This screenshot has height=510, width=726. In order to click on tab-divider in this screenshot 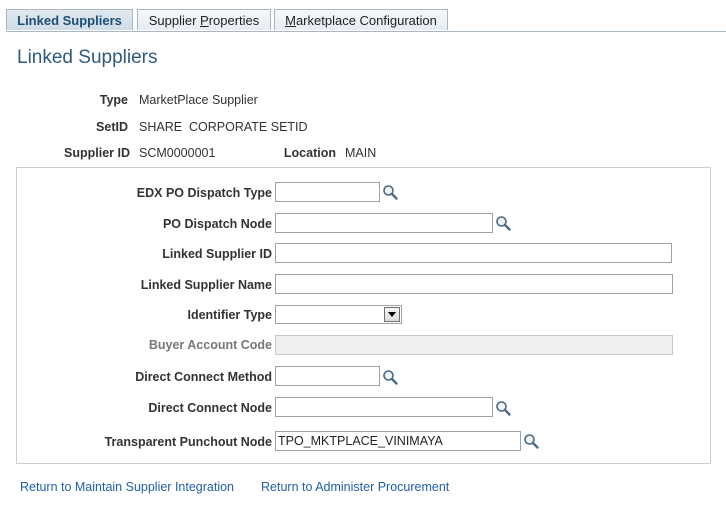, I will do `click(366, 31)`.